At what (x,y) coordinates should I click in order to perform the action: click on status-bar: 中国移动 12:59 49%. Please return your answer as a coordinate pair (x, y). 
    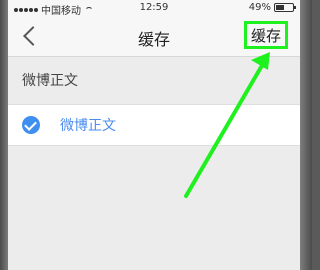
    Looking at the image, I should click on (154, 8).